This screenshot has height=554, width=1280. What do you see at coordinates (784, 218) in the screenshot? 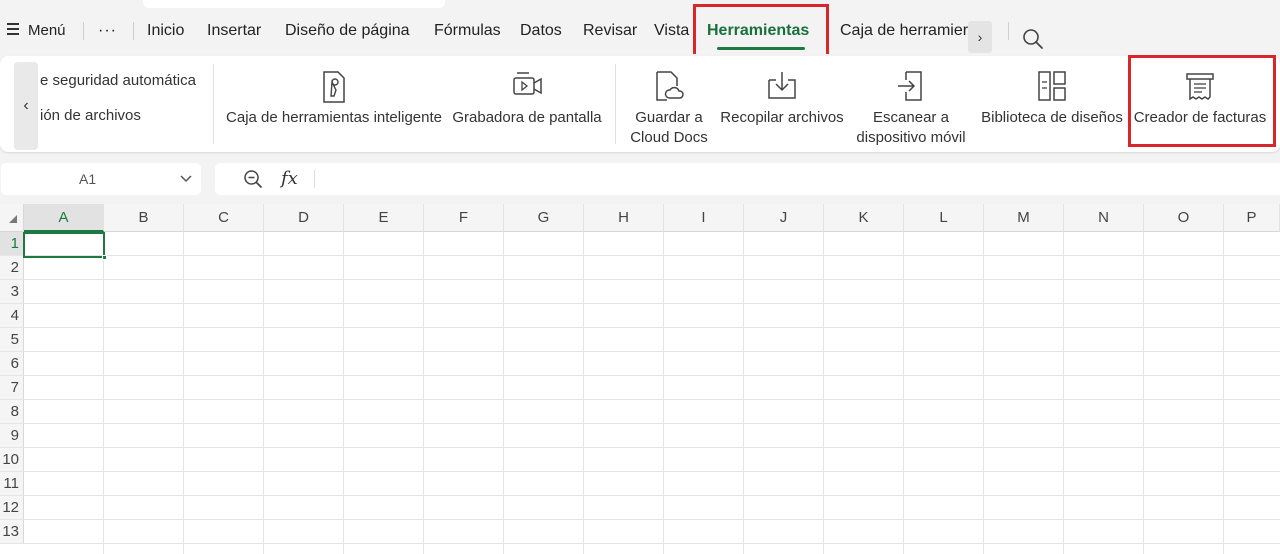
I see `column-header-j: J` at bounding box center [784, 218].